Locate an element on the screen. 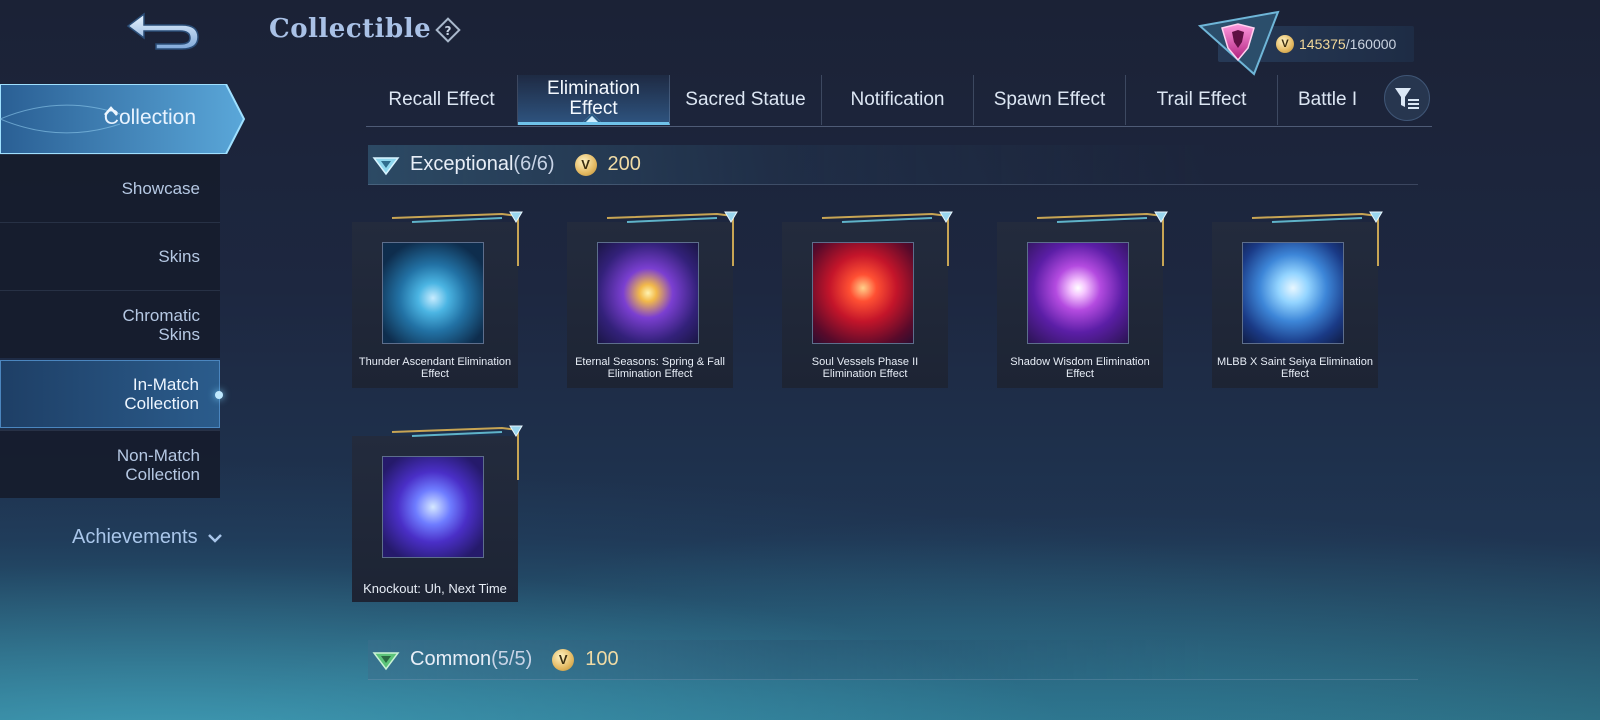 The image size is (1600, 720). sidebar-head-collection: Collection is located at coordinates (123, 119).